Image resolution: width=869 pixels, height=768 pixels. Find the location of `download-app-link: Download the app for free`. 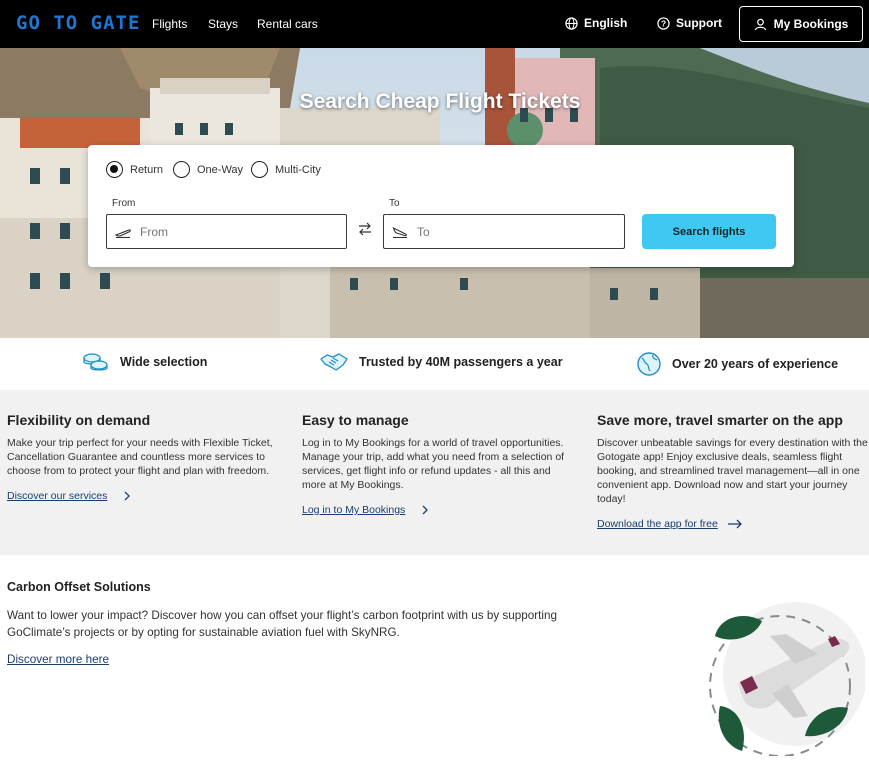

download-app-link: Download the app for free is located at coordinates (733, 524).